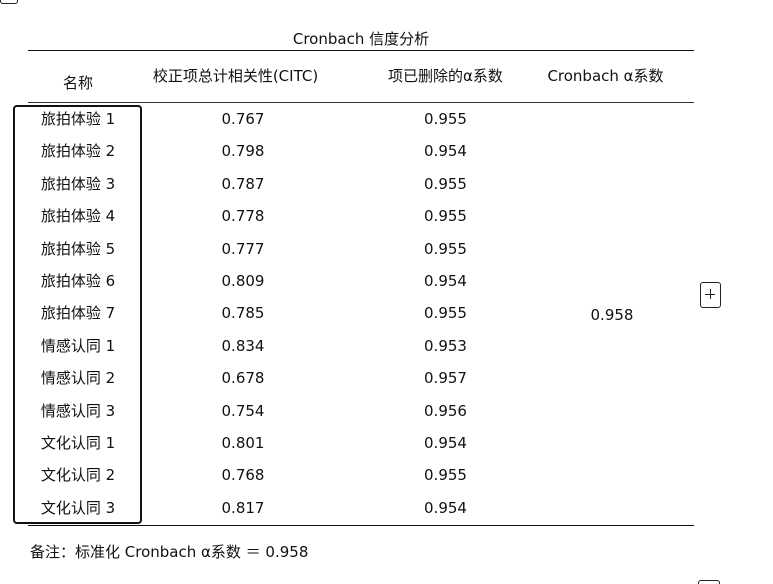 The height and width of the screenshot is (584, 773). I want to click on plus-icon-stroke, so click(710, 294).